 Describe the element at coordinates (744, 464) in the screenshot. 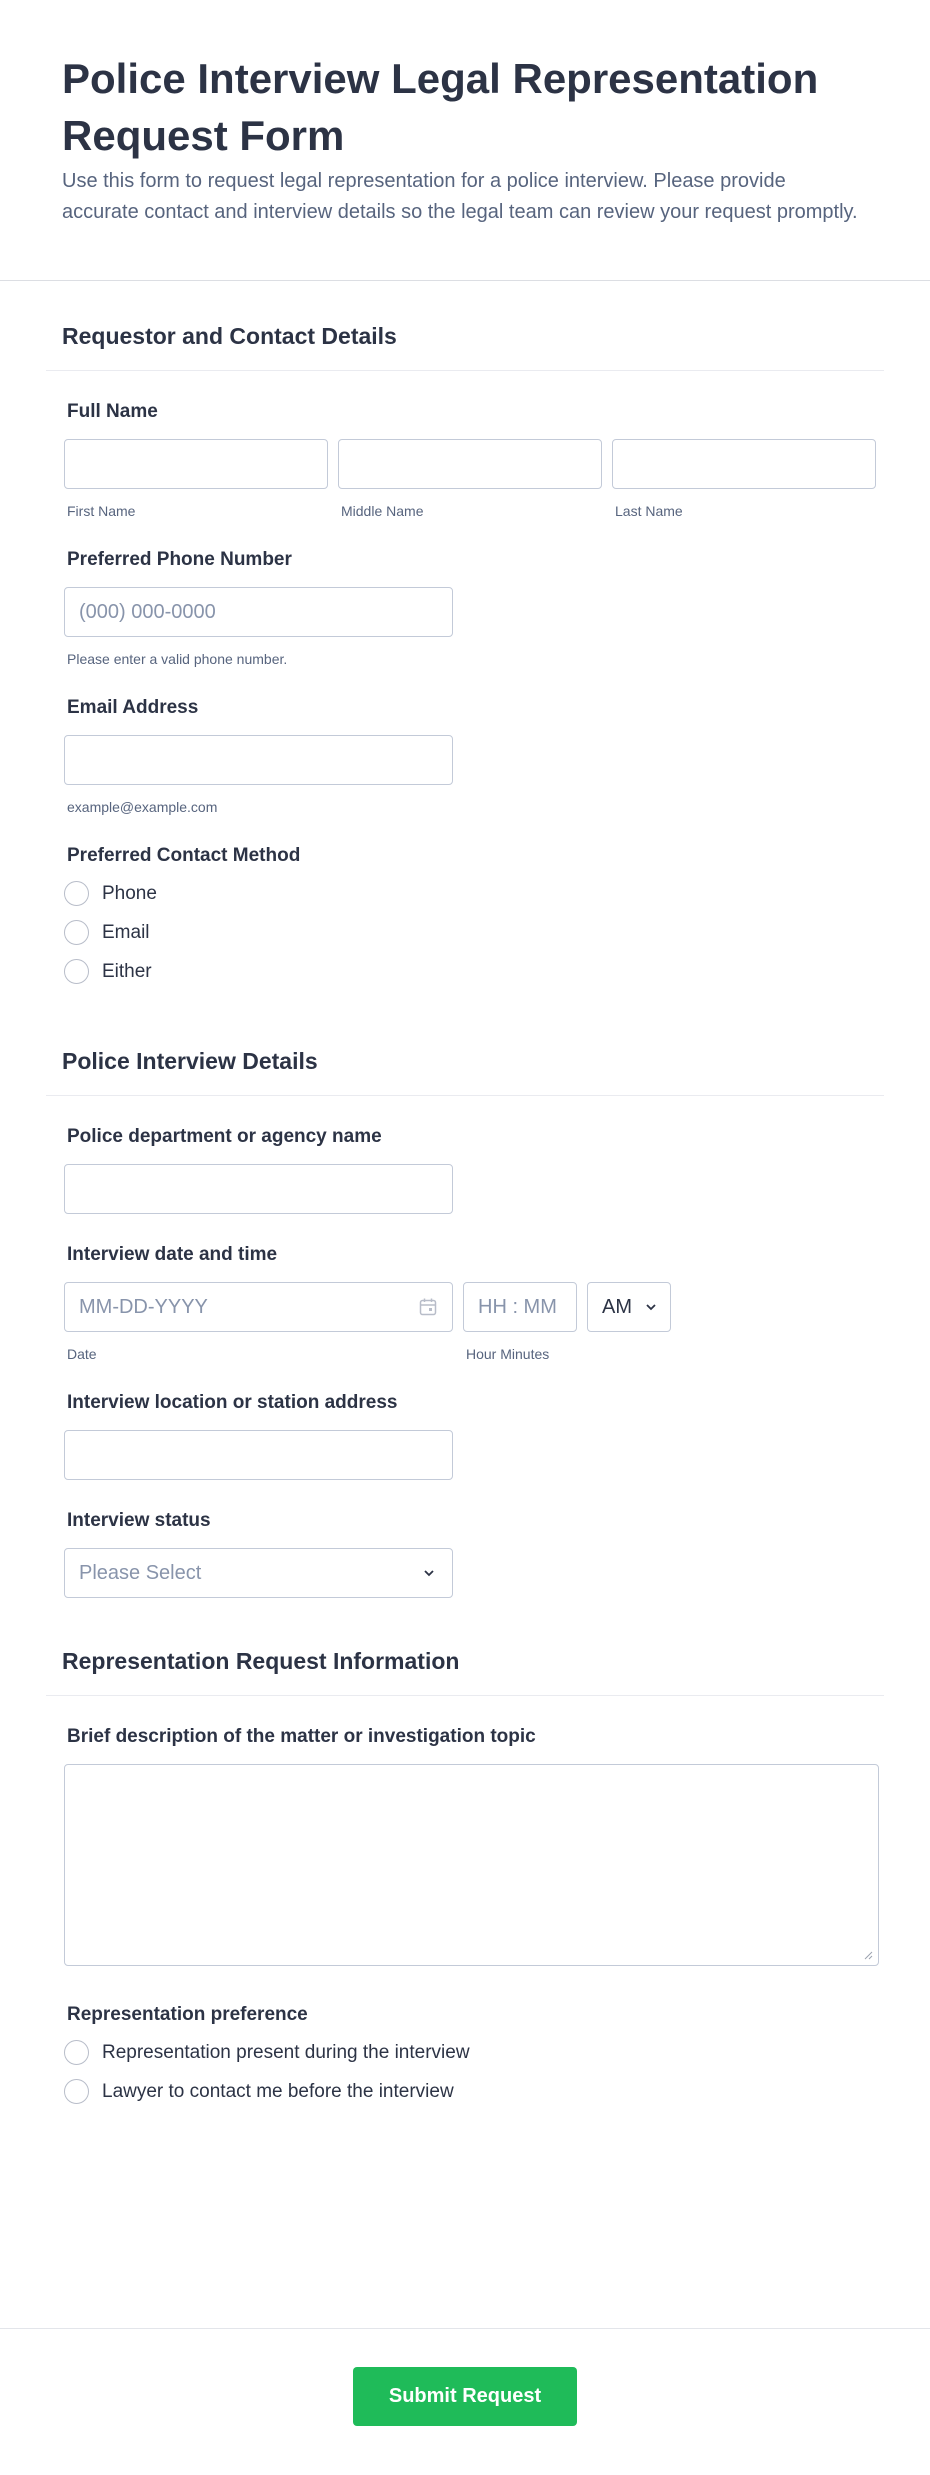

I see `last-name-input` at that location.